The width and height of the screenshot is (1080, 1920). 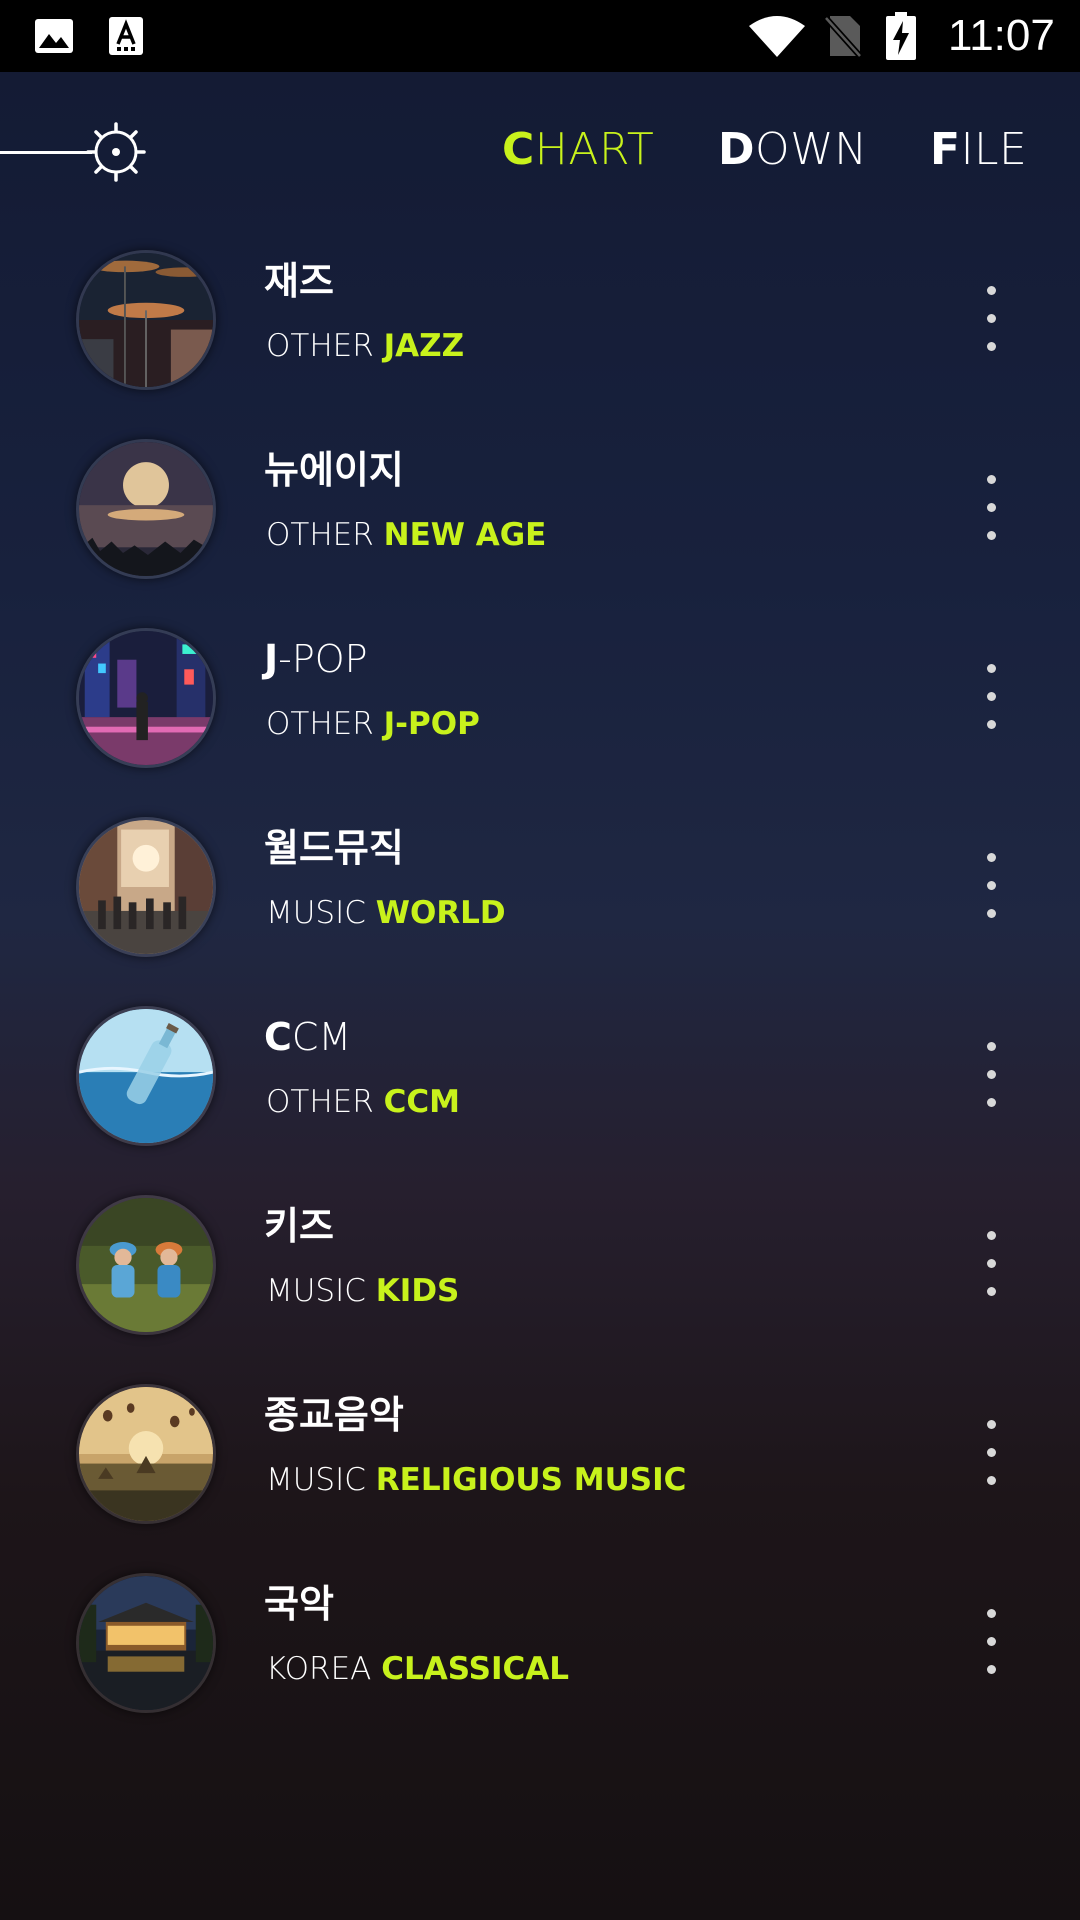 What do you see at coordinates (146, 509) in the screenshot?
I see `thumbnail-moon-over-water` at bounding box center [146, 509].